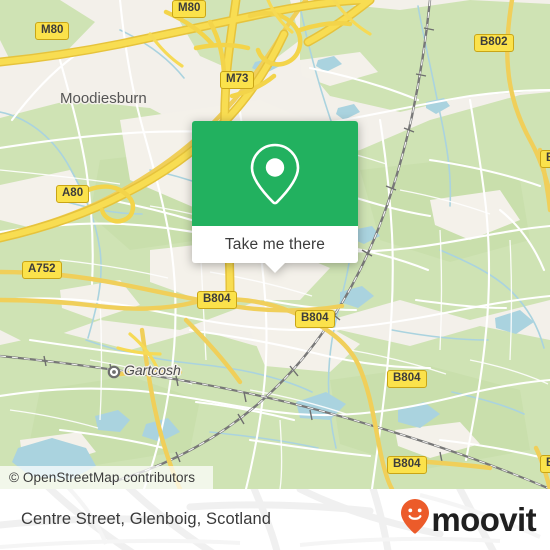 Image resolution: width=550 pixels, height=550 pixels. What do you see at coordinates (275, 267) in the screenshot?
I see `popup-pointer` at bounding box center [275, 267].